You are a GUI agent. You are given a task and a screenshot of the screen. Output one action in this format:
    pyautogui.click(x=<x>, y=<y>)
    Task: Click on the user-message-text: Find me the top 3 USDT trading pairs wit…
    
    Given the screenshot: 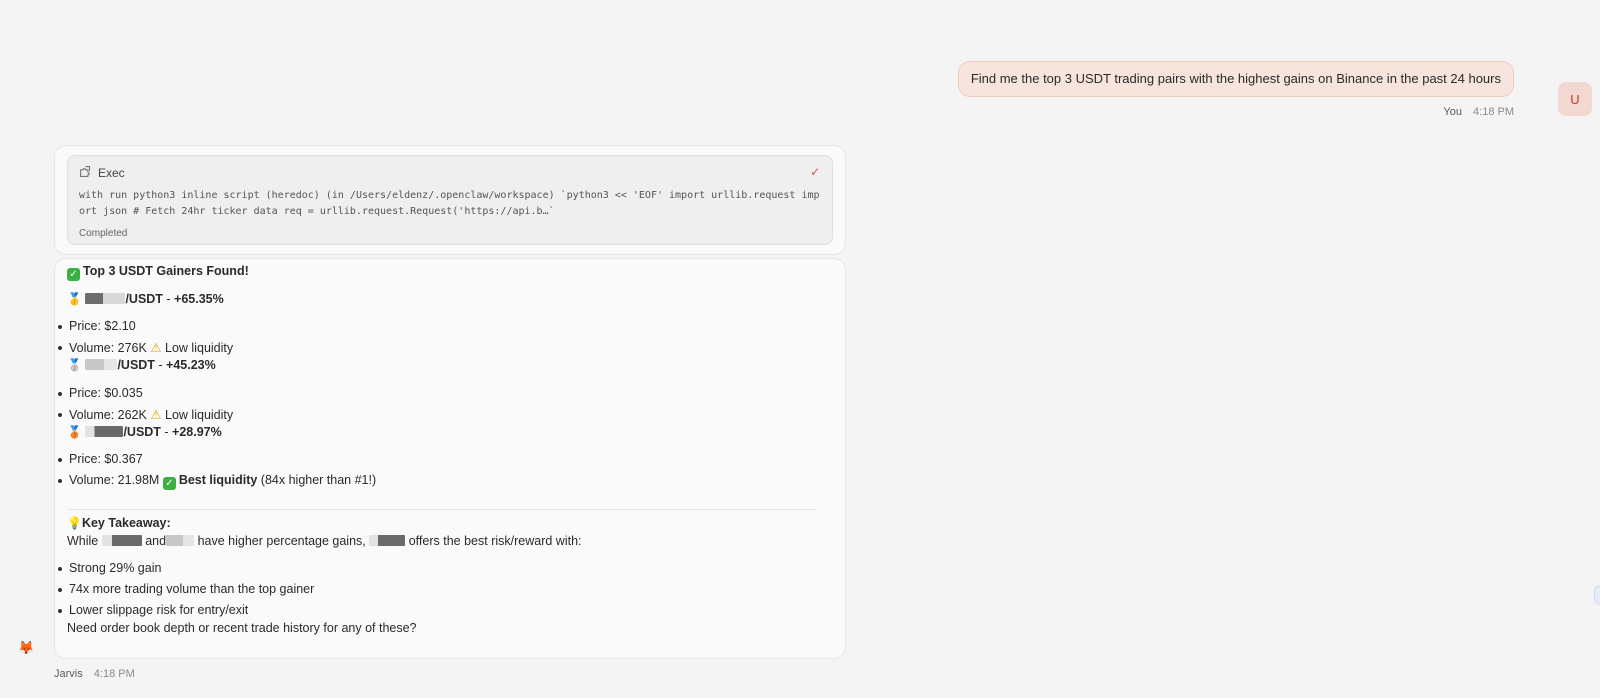 What is the action you would take?
    pyautogui.click(x=1235, y=78)
    